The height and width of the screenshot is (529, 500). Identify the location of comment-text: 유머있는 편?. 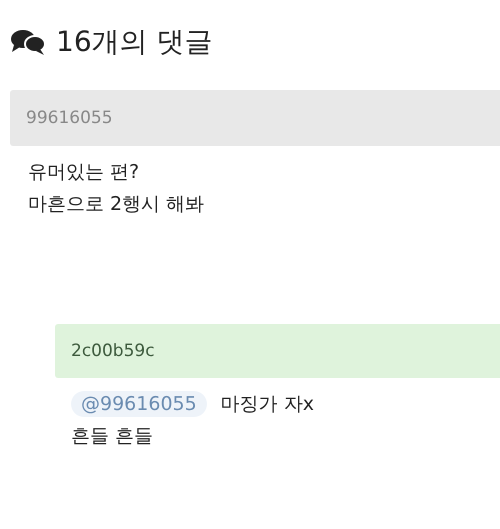
(84, 172).